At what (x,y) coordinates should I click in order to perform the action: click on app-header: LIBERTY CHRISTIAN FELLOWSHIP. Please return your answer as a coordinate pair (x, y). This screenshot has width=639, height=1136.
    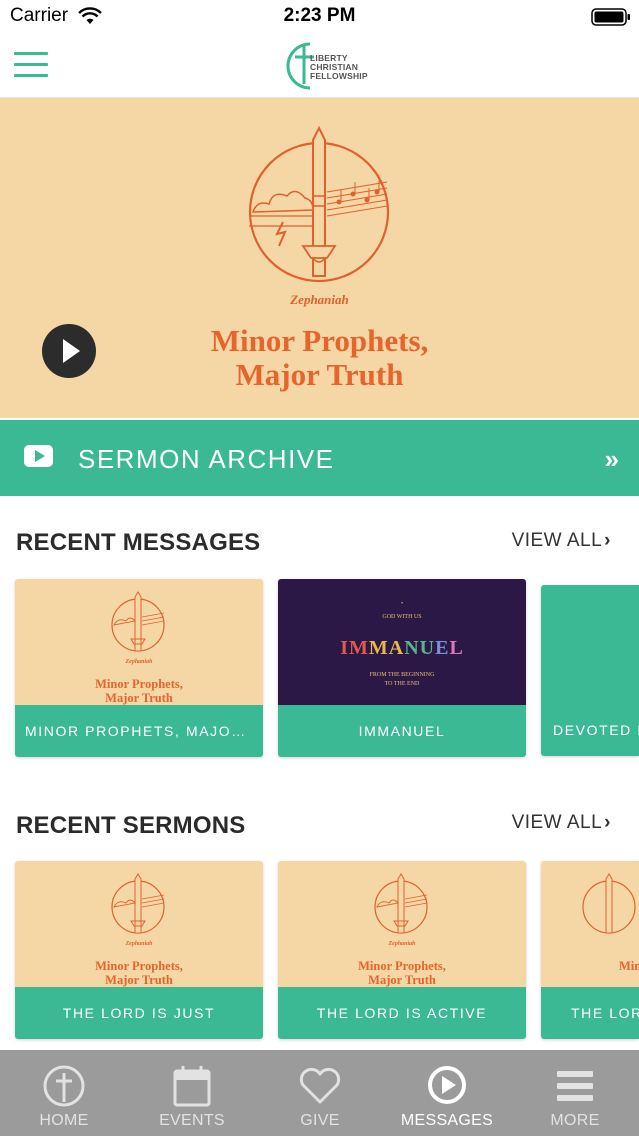
    Looking at the image, I should click on (319, 66).